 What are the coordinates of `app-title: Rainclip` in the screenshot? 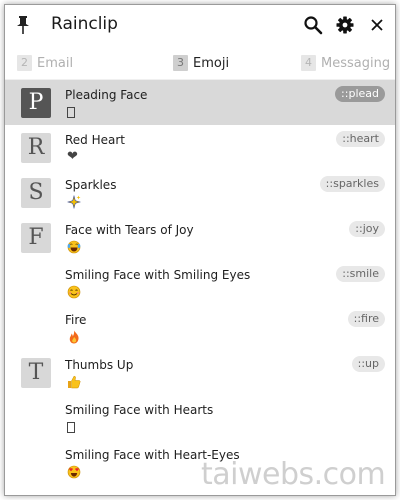 It's located at (84, 24).